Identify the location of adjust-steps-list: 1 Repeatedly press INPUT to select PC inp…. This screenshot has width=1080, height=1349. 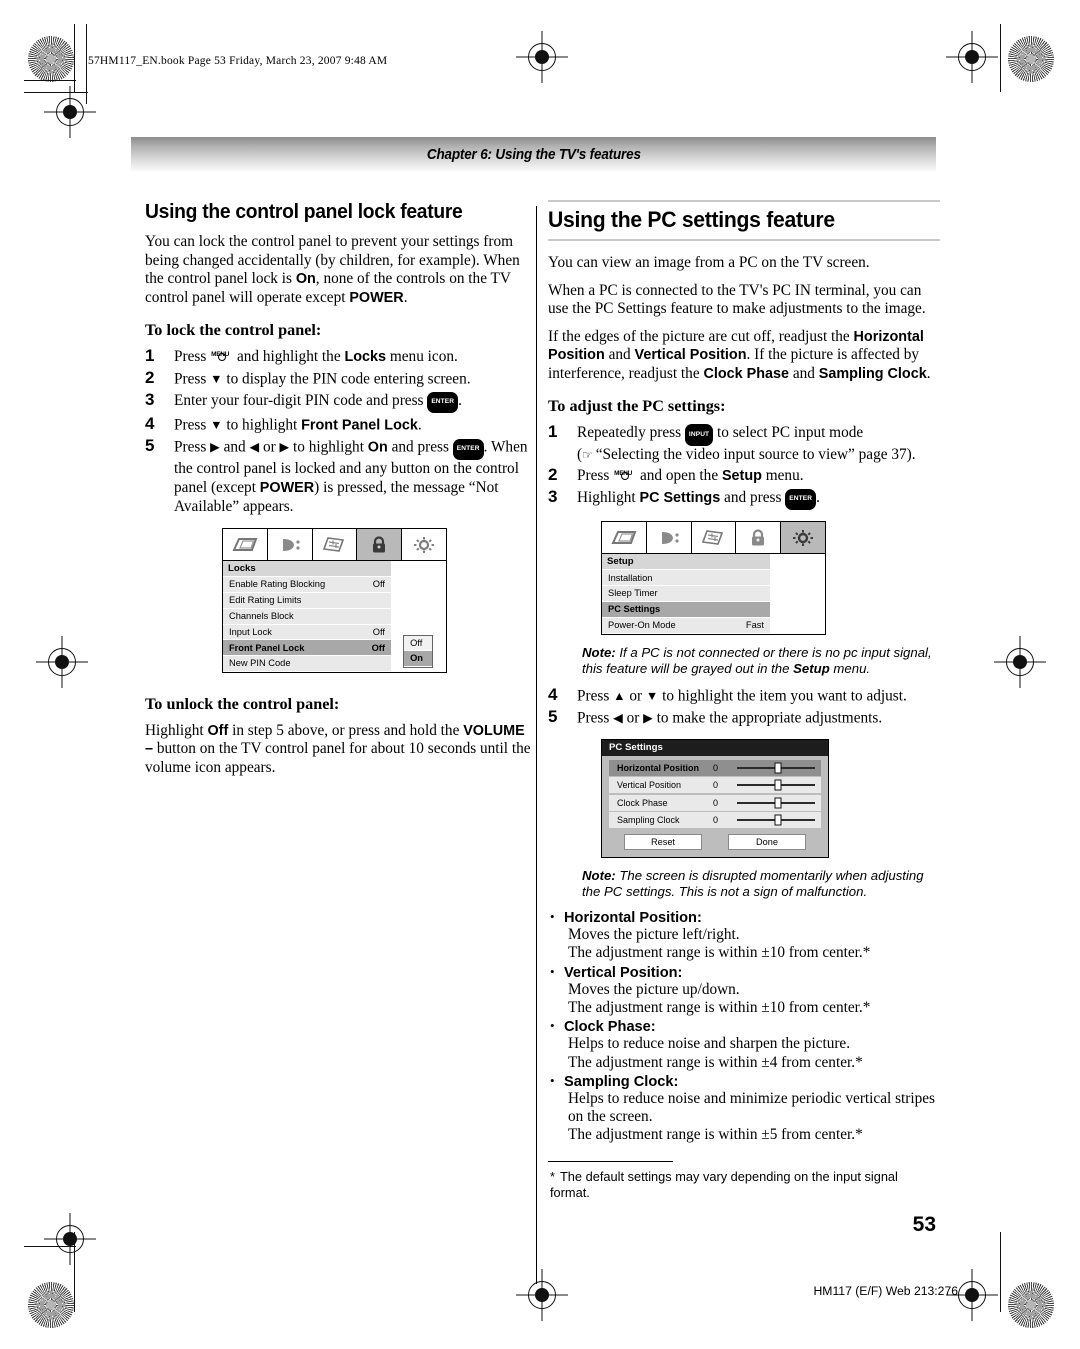
(744, 466).